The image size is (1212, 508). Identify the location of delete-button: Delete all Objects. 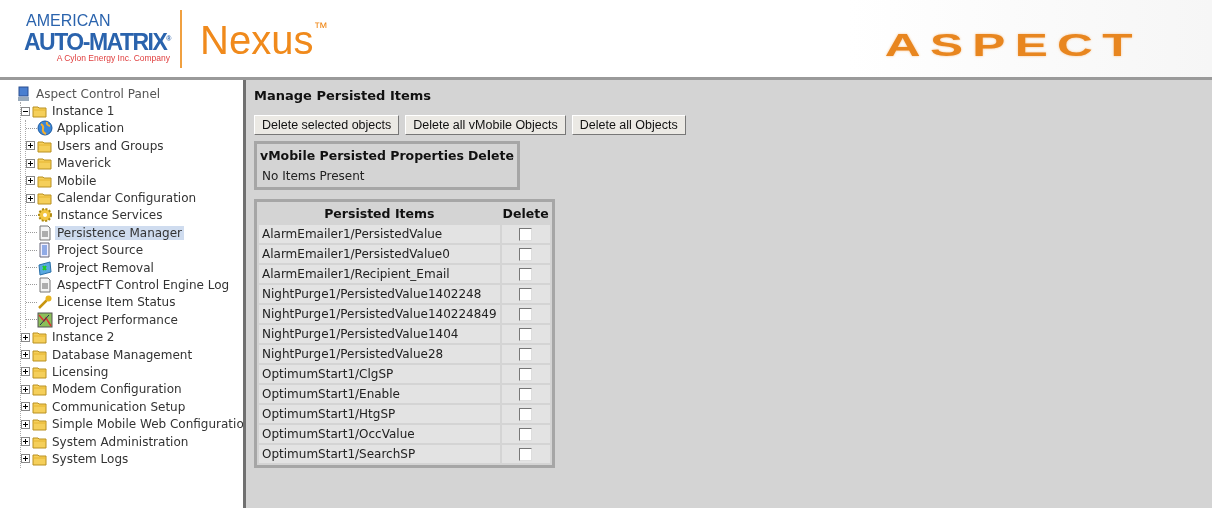
(628, 125).